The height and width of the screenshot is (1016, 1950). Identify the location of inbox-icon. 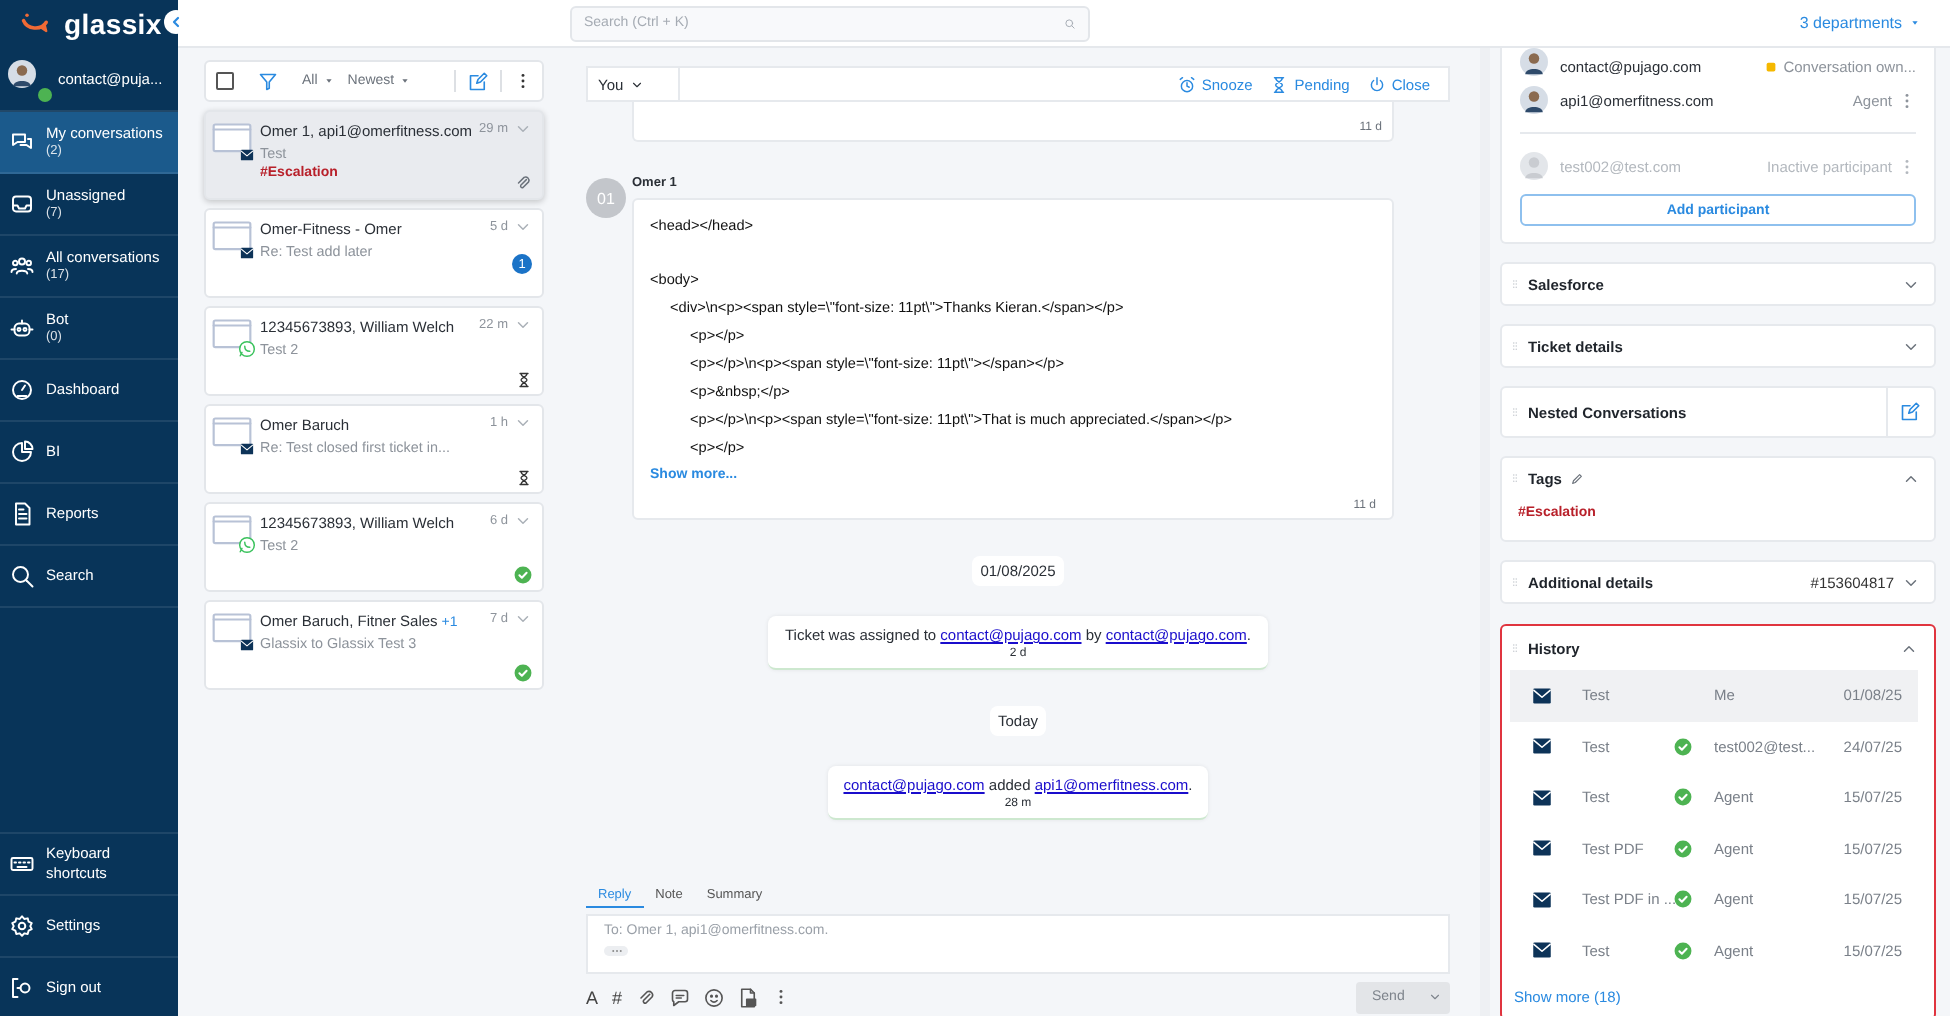
(22, 204).